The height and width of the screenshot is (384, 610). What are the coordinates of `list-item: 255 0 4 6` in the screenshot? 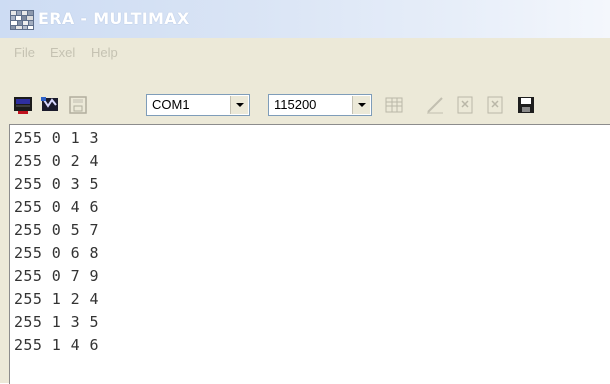 It's located at (56, 207).